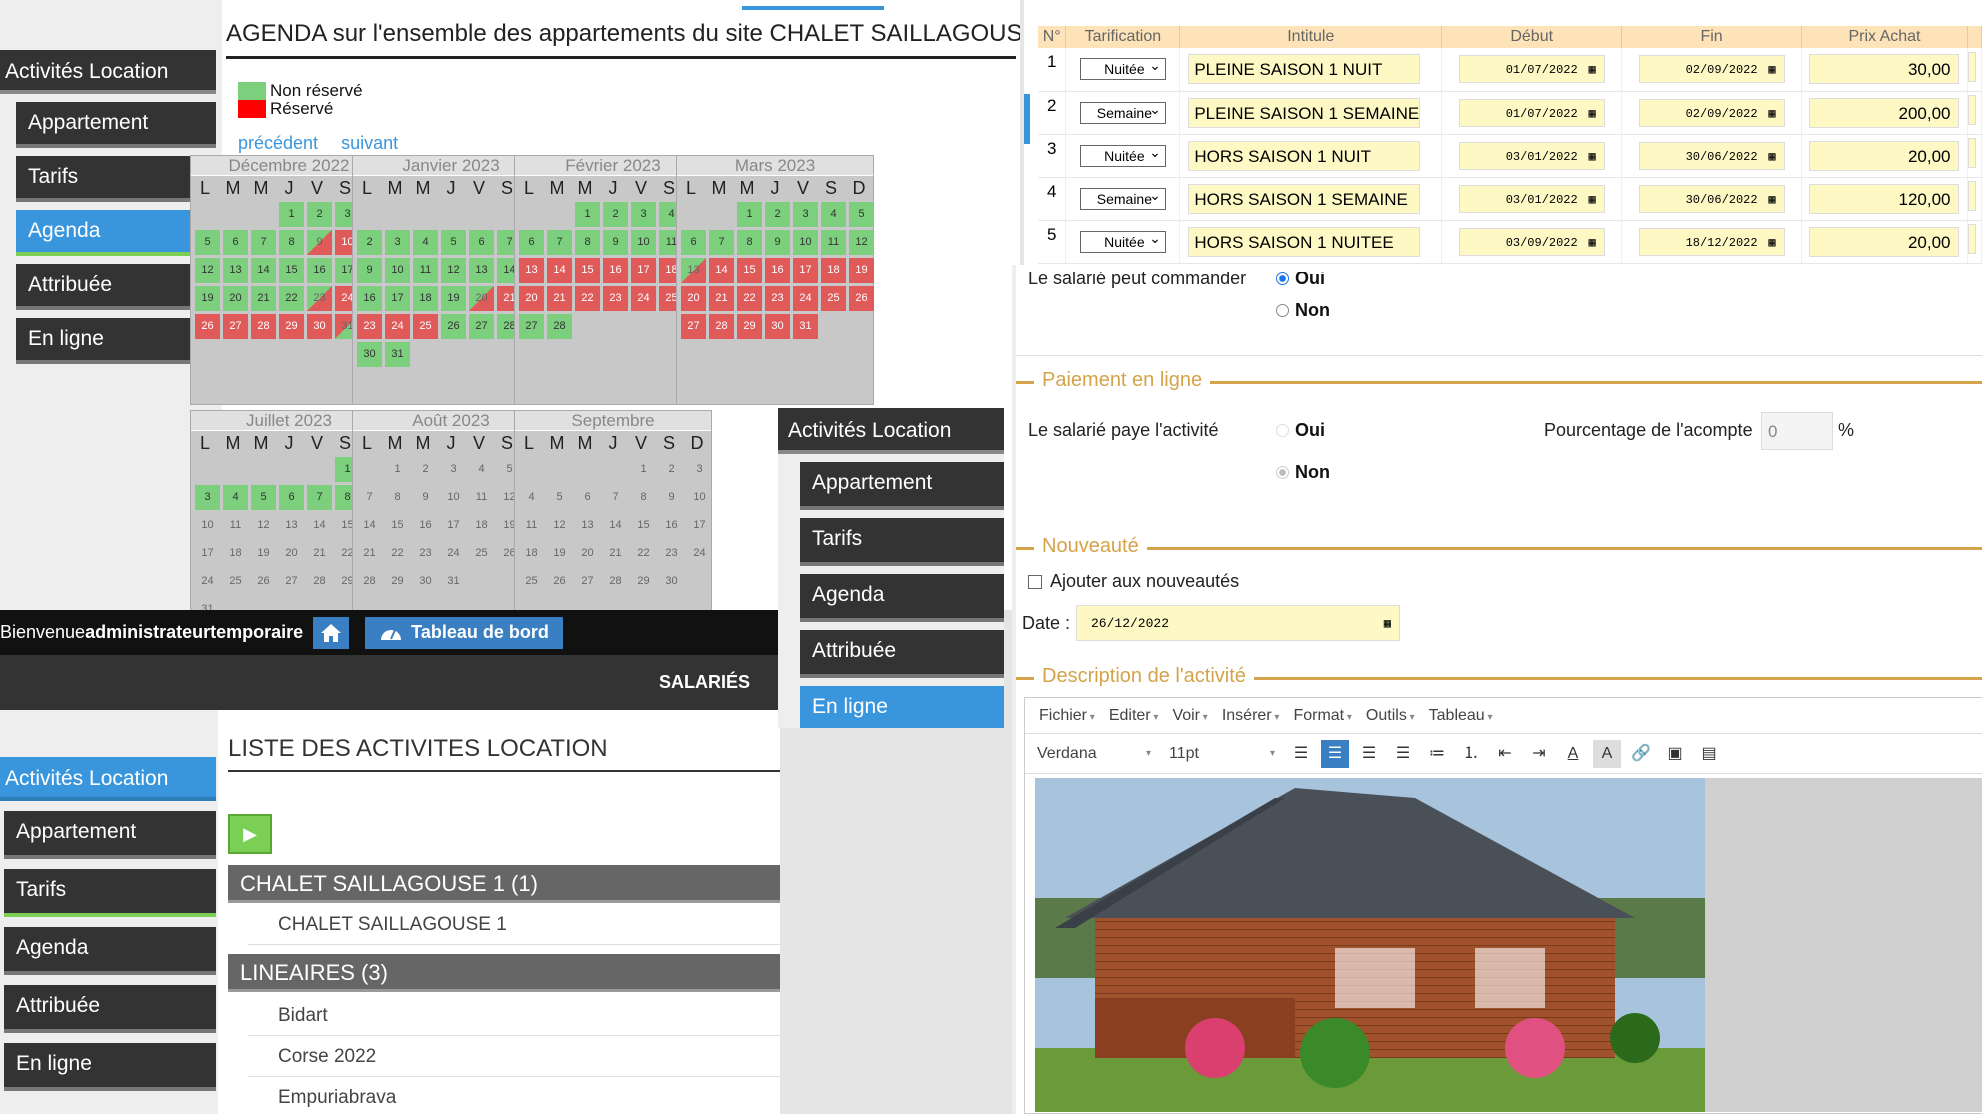 The height and width of the screenshot is (1114, 1982). Describe the element at coordinates (1322, 716) in the screenshot. I see `menu-format: Format` at that location.